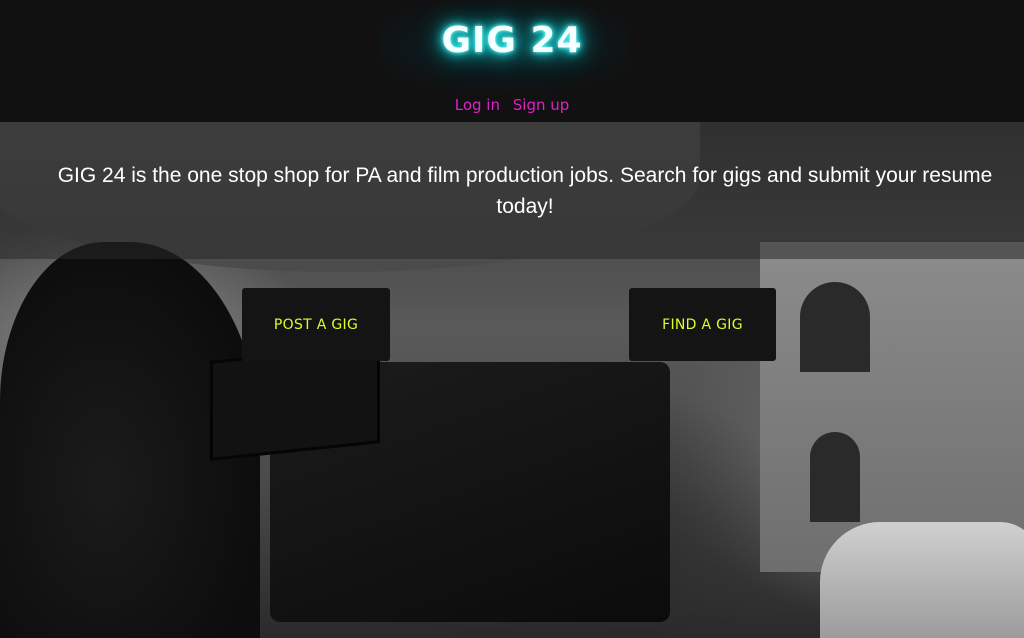 The height and width of the screenshot is (638, 1024). Describe the element at coordinates (541, 105) in the screenshot. I see `signup-link: Sign up` at that location.